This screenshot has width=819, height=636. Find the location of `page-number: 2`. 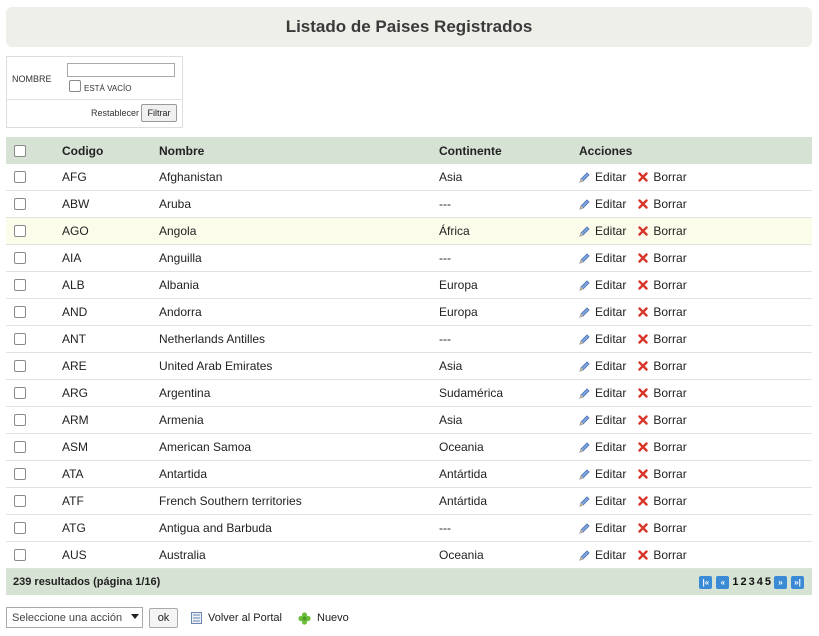

page-number: 2 is located at coordinates (744, 582).